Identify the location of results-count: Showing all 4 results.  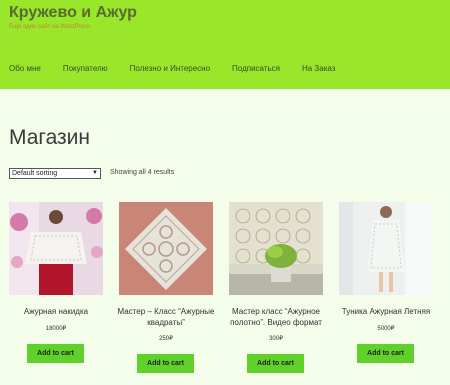
(142, 172).